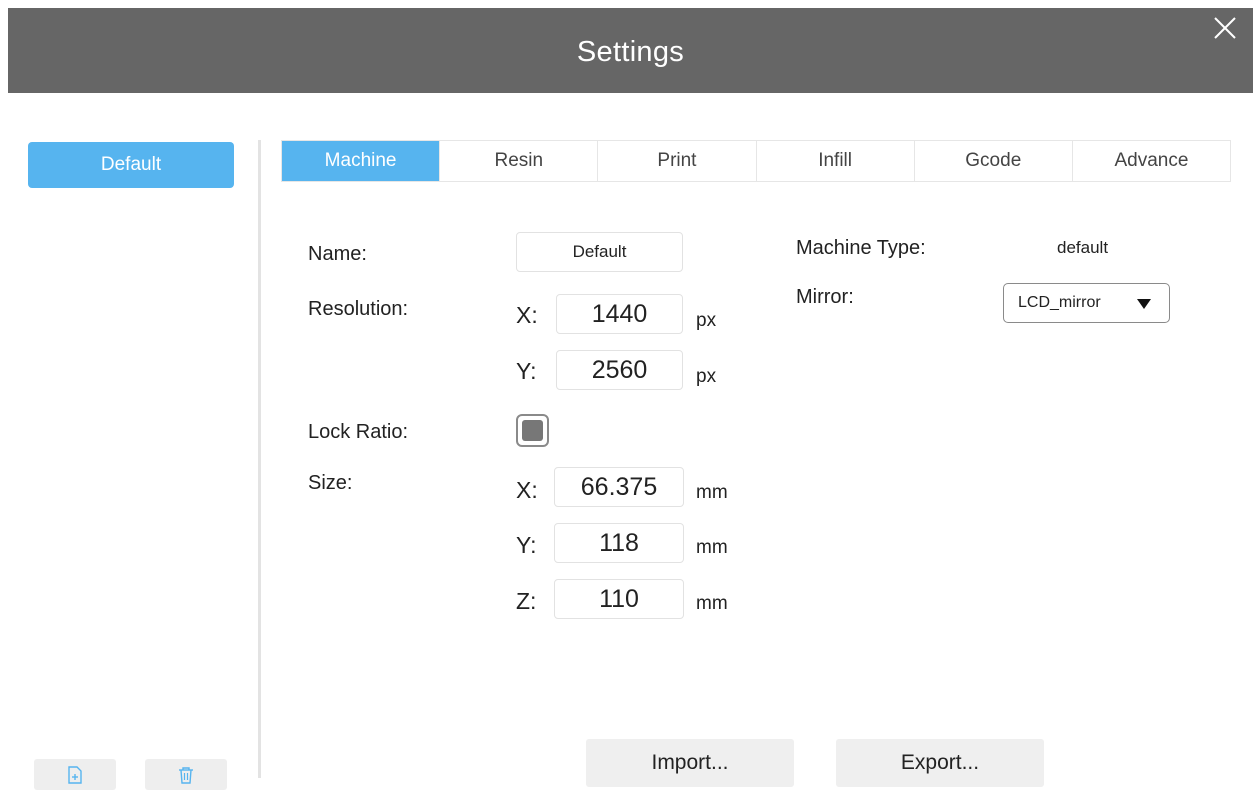 The height and width of the screenshot is (790, 1253). Describe the element at coordinates (836, 161) in the screenshot. I see `tab-infill: Infill` at that location.